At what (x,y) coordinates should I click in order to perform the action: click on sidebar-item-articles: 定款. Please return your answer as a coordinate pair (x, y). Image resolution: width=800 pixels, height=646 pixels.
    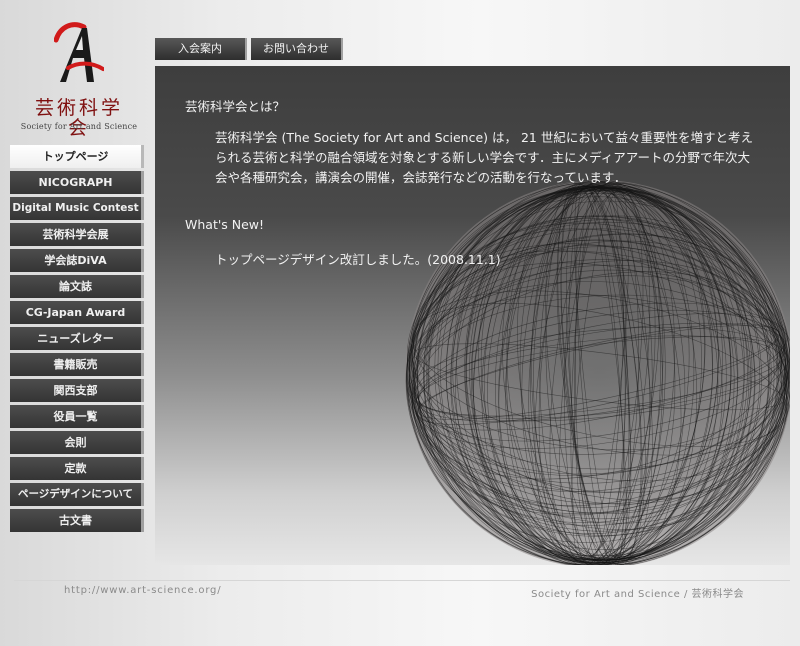
    Looking at the image, I should click on (77, 468).